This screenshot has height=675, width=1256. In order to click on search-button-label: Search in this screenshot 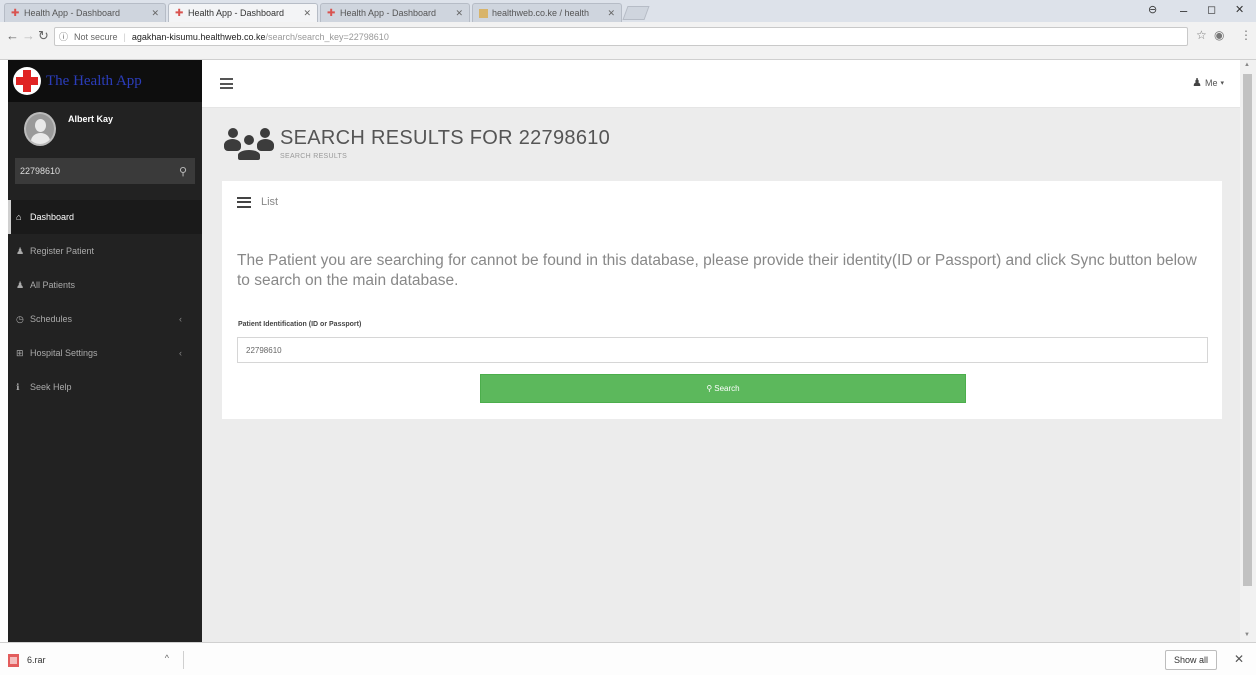, I will do `click(727, 388)`.